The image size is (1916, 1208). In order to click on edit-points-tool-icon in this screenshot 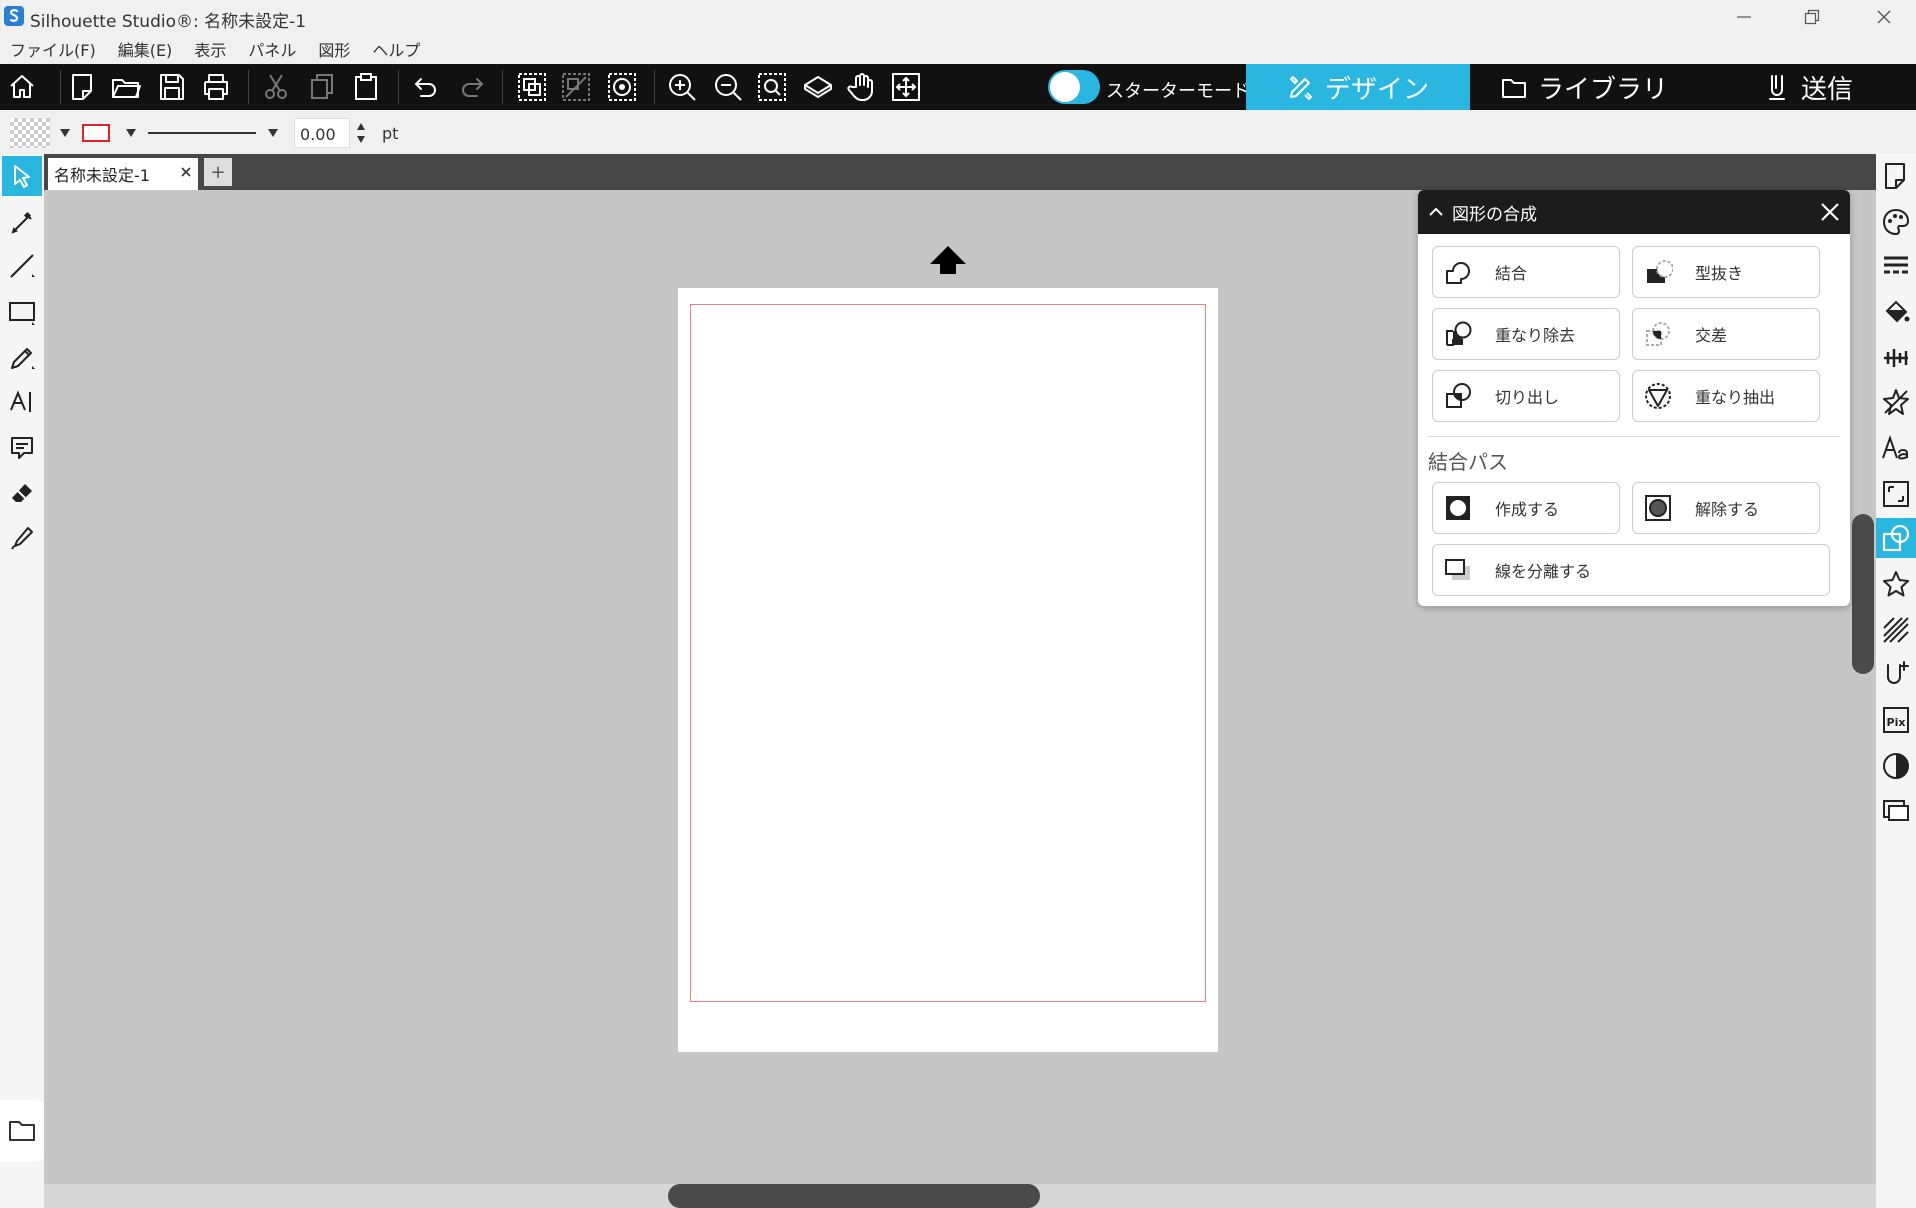, I will do `click(22, 222)`.